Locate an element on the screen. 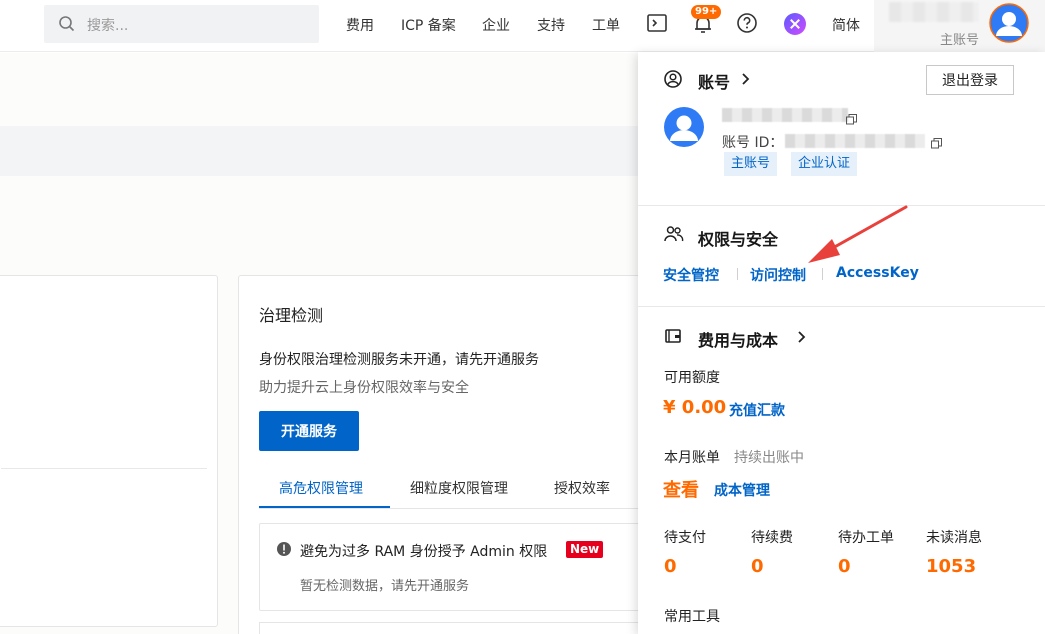 This screenshot has width=1045, height=634. open-service-button: 开通服务 is located at coordinates (309, 431).